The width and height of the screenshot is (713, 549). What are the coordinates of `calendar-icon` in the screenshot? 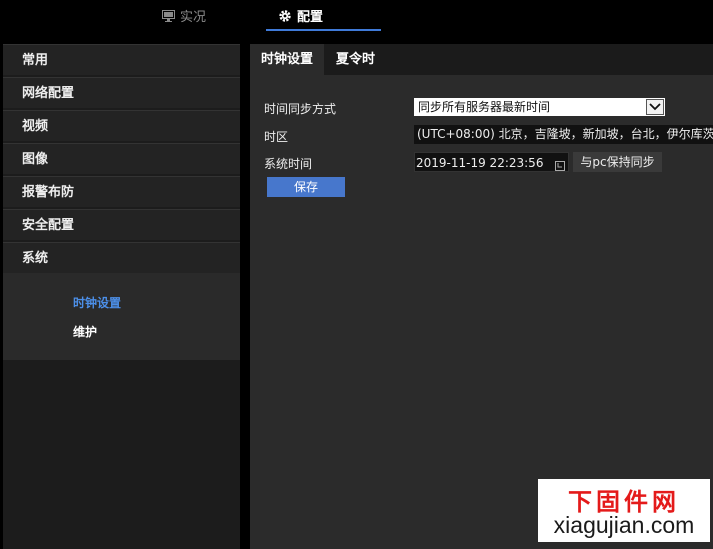 It's located at (560, 164).